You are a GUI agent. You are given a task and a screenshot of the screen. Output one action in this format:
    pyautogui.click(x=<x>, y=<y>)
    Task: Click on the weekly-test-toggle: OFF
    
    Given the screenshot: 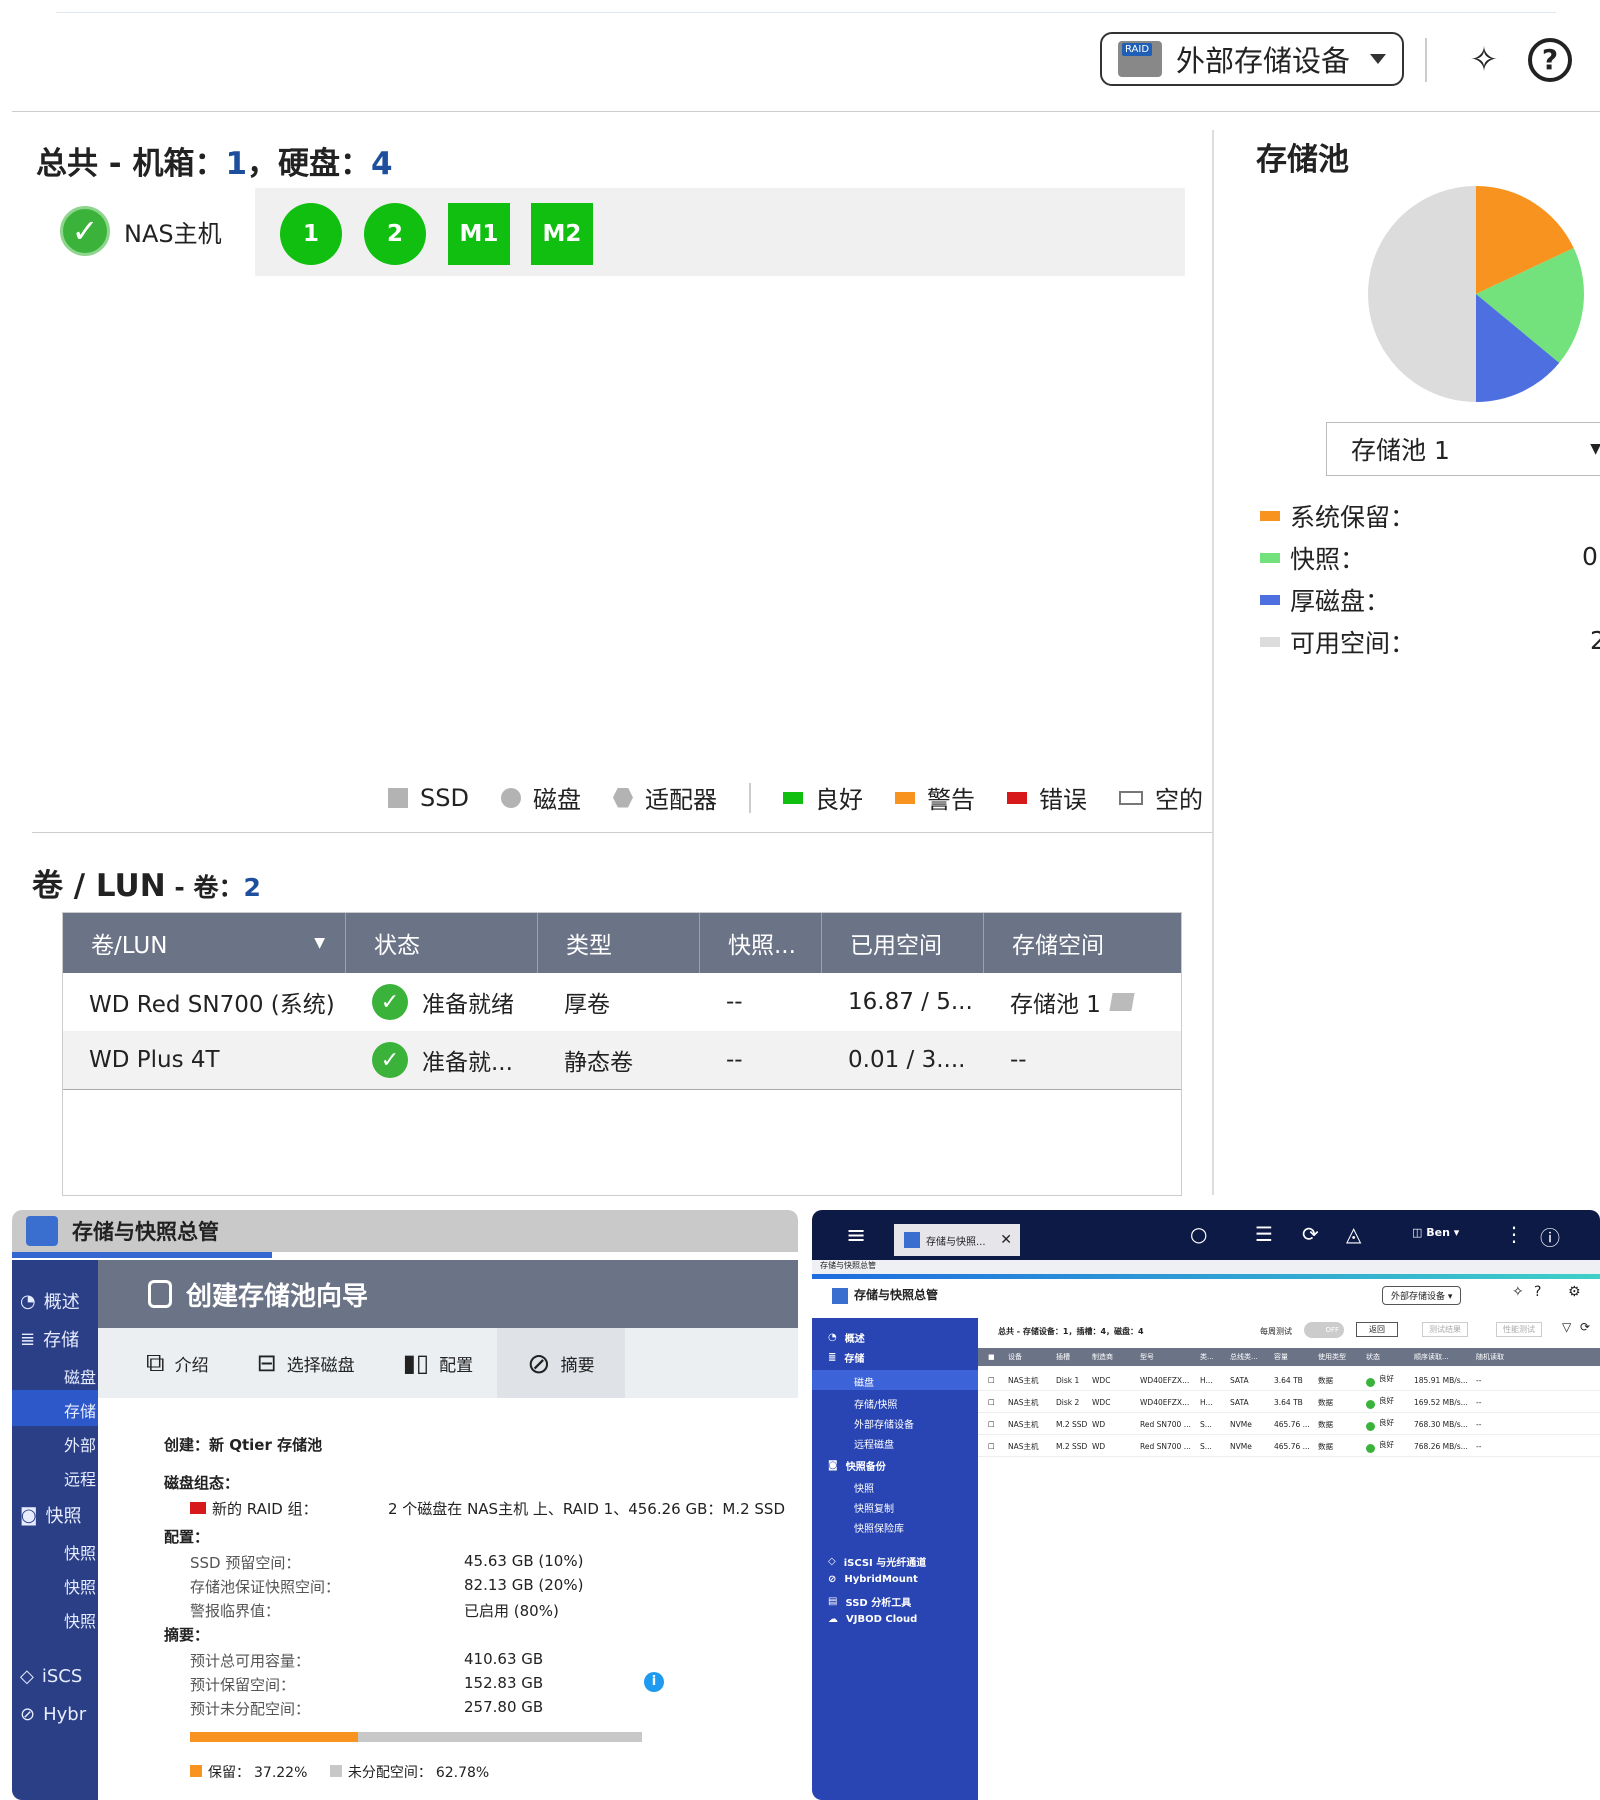 What is the action you would take?
    pyautogui.click(x=1324, y=1330)
    